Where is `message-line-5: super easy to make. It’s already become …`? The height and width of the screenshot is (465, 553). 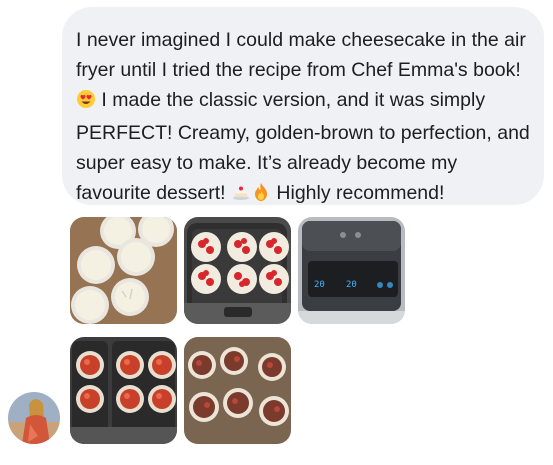
message-line-5: super easy to make. It’s already become … is located at coordinates (267, 163).